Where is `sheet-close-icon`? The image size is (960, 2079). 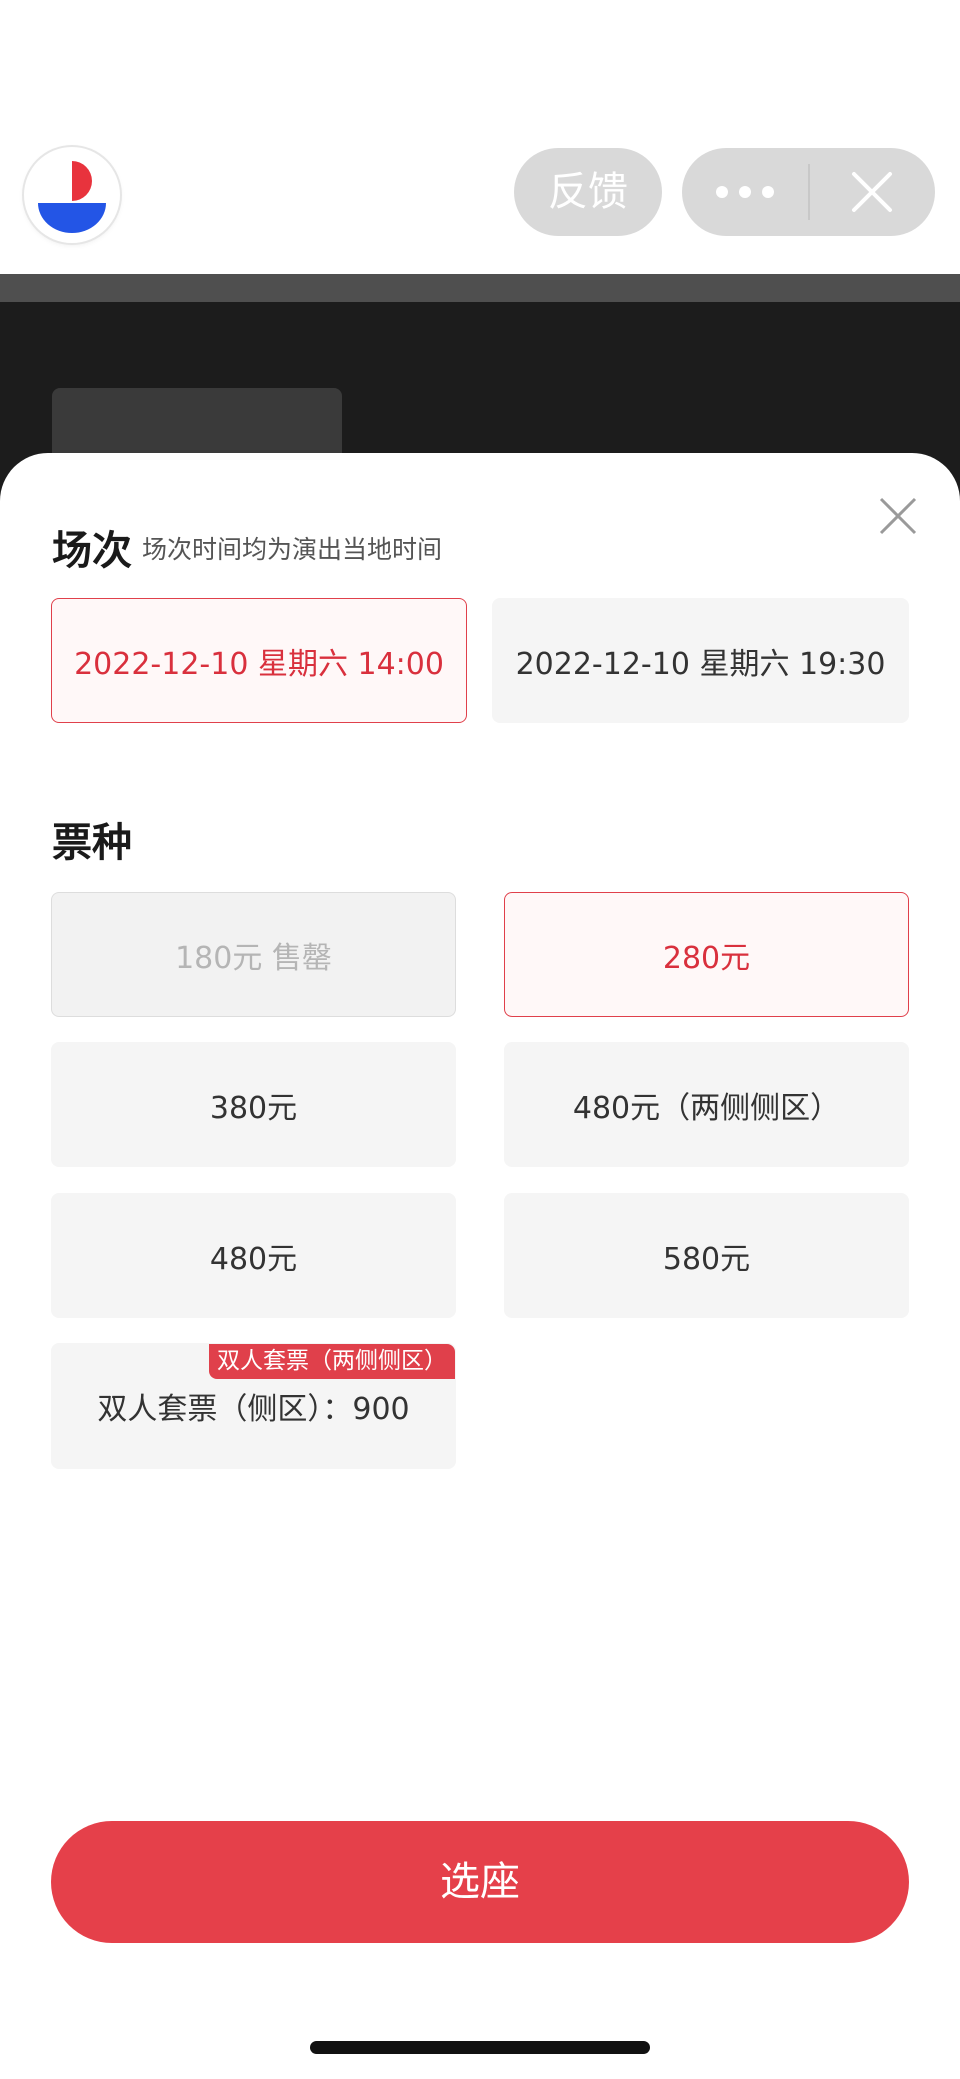
sheet-close-icon is located at coordinates (898, 516).